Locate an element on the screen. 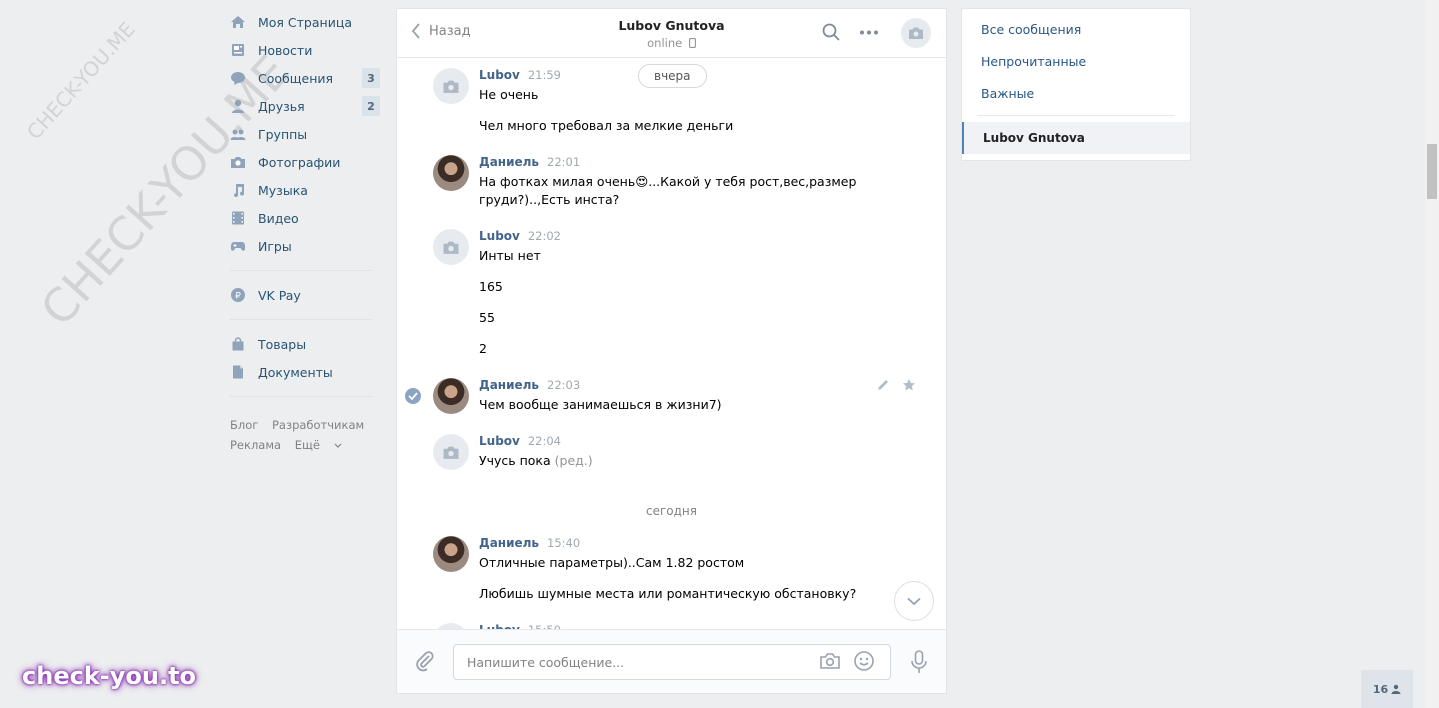  star-icon is located at coordinates (909, 385).